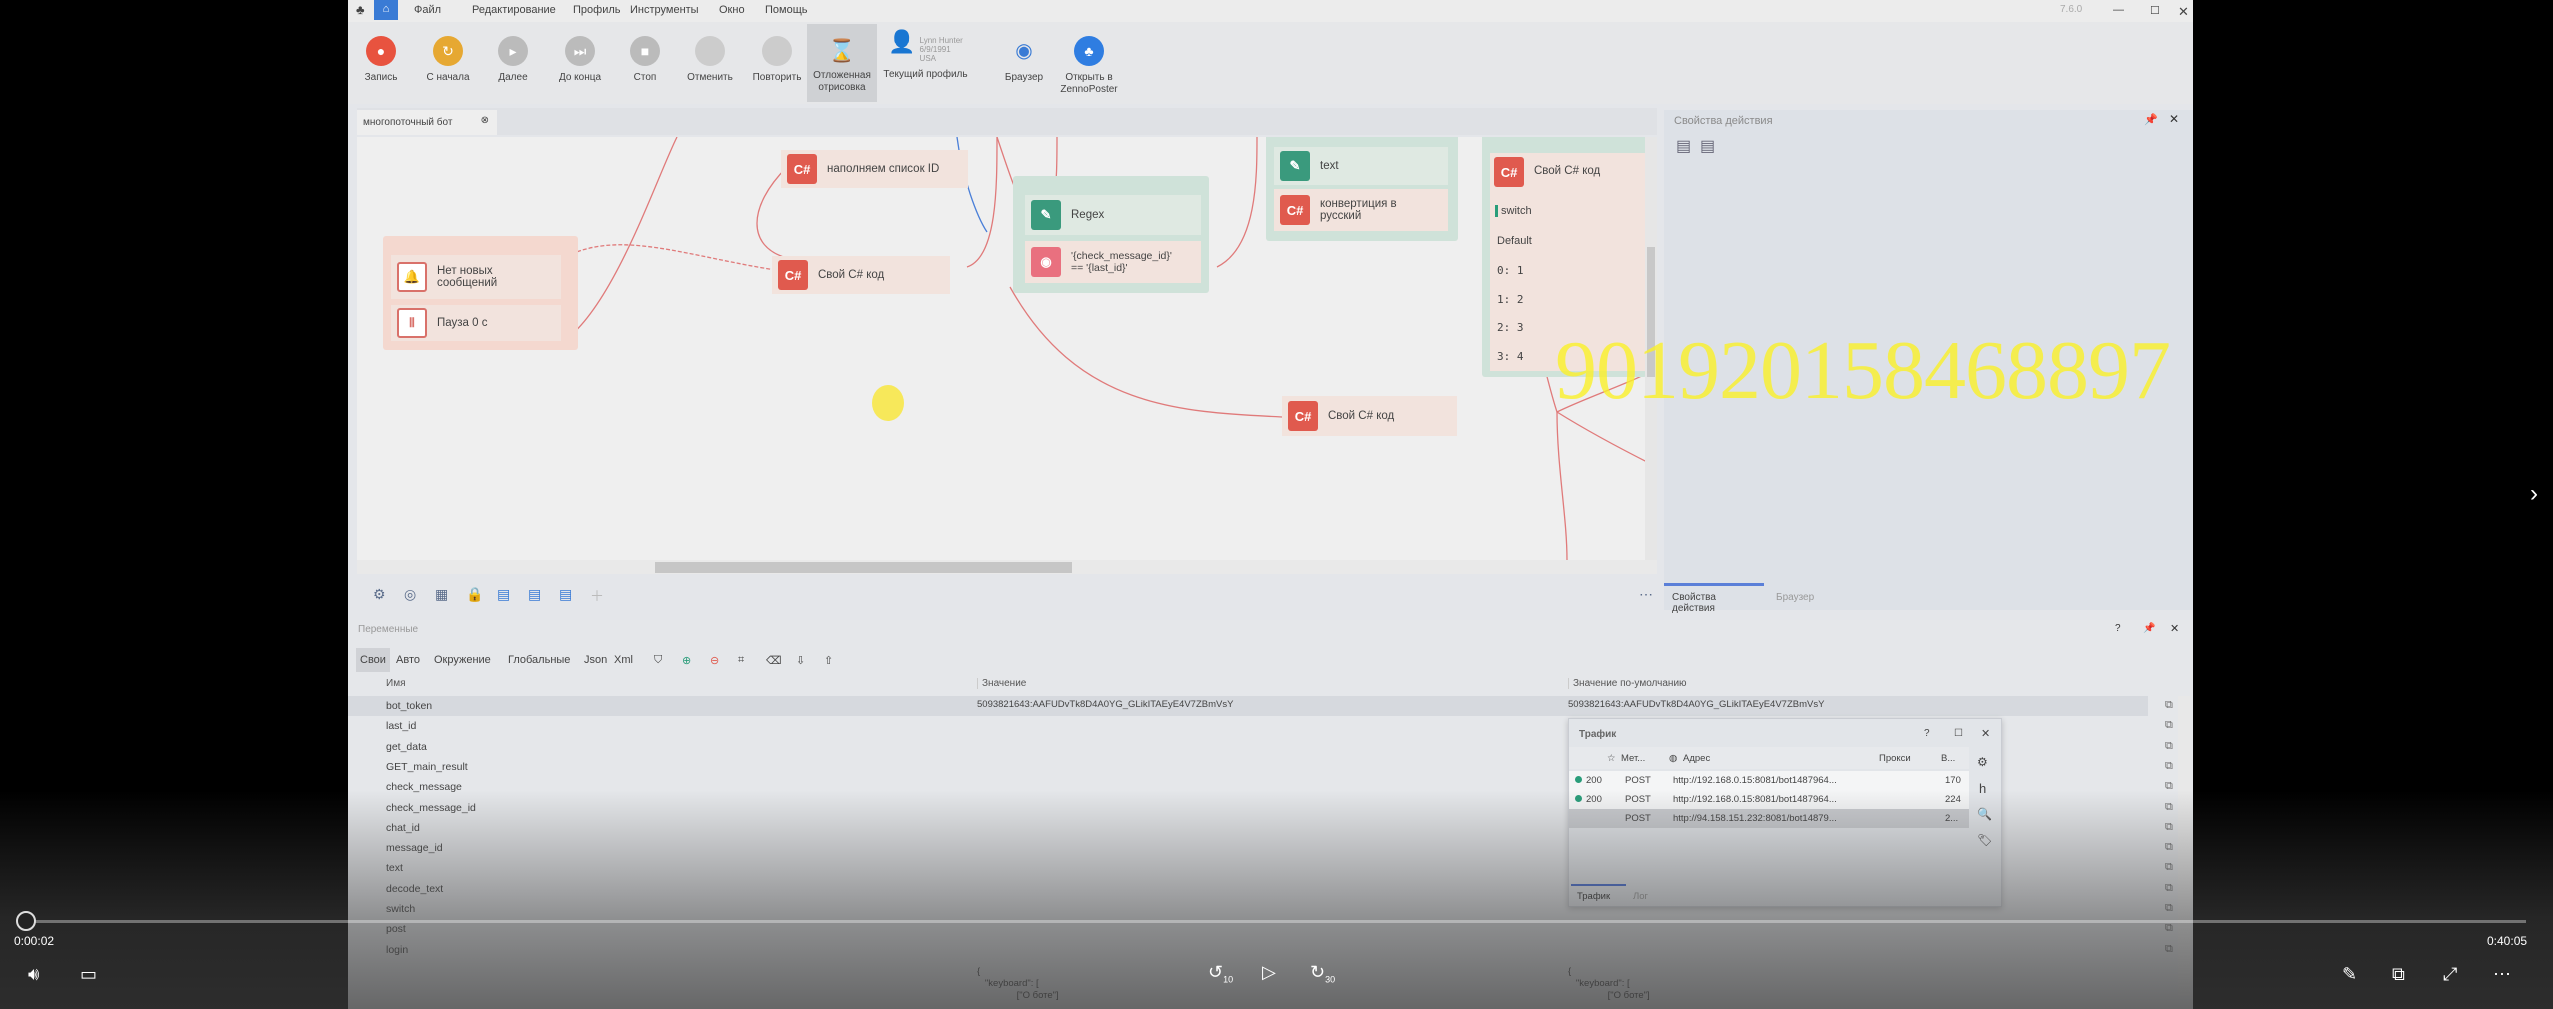  I want to click on tab-action-properties: Свойства действия, so click(1714, 598).